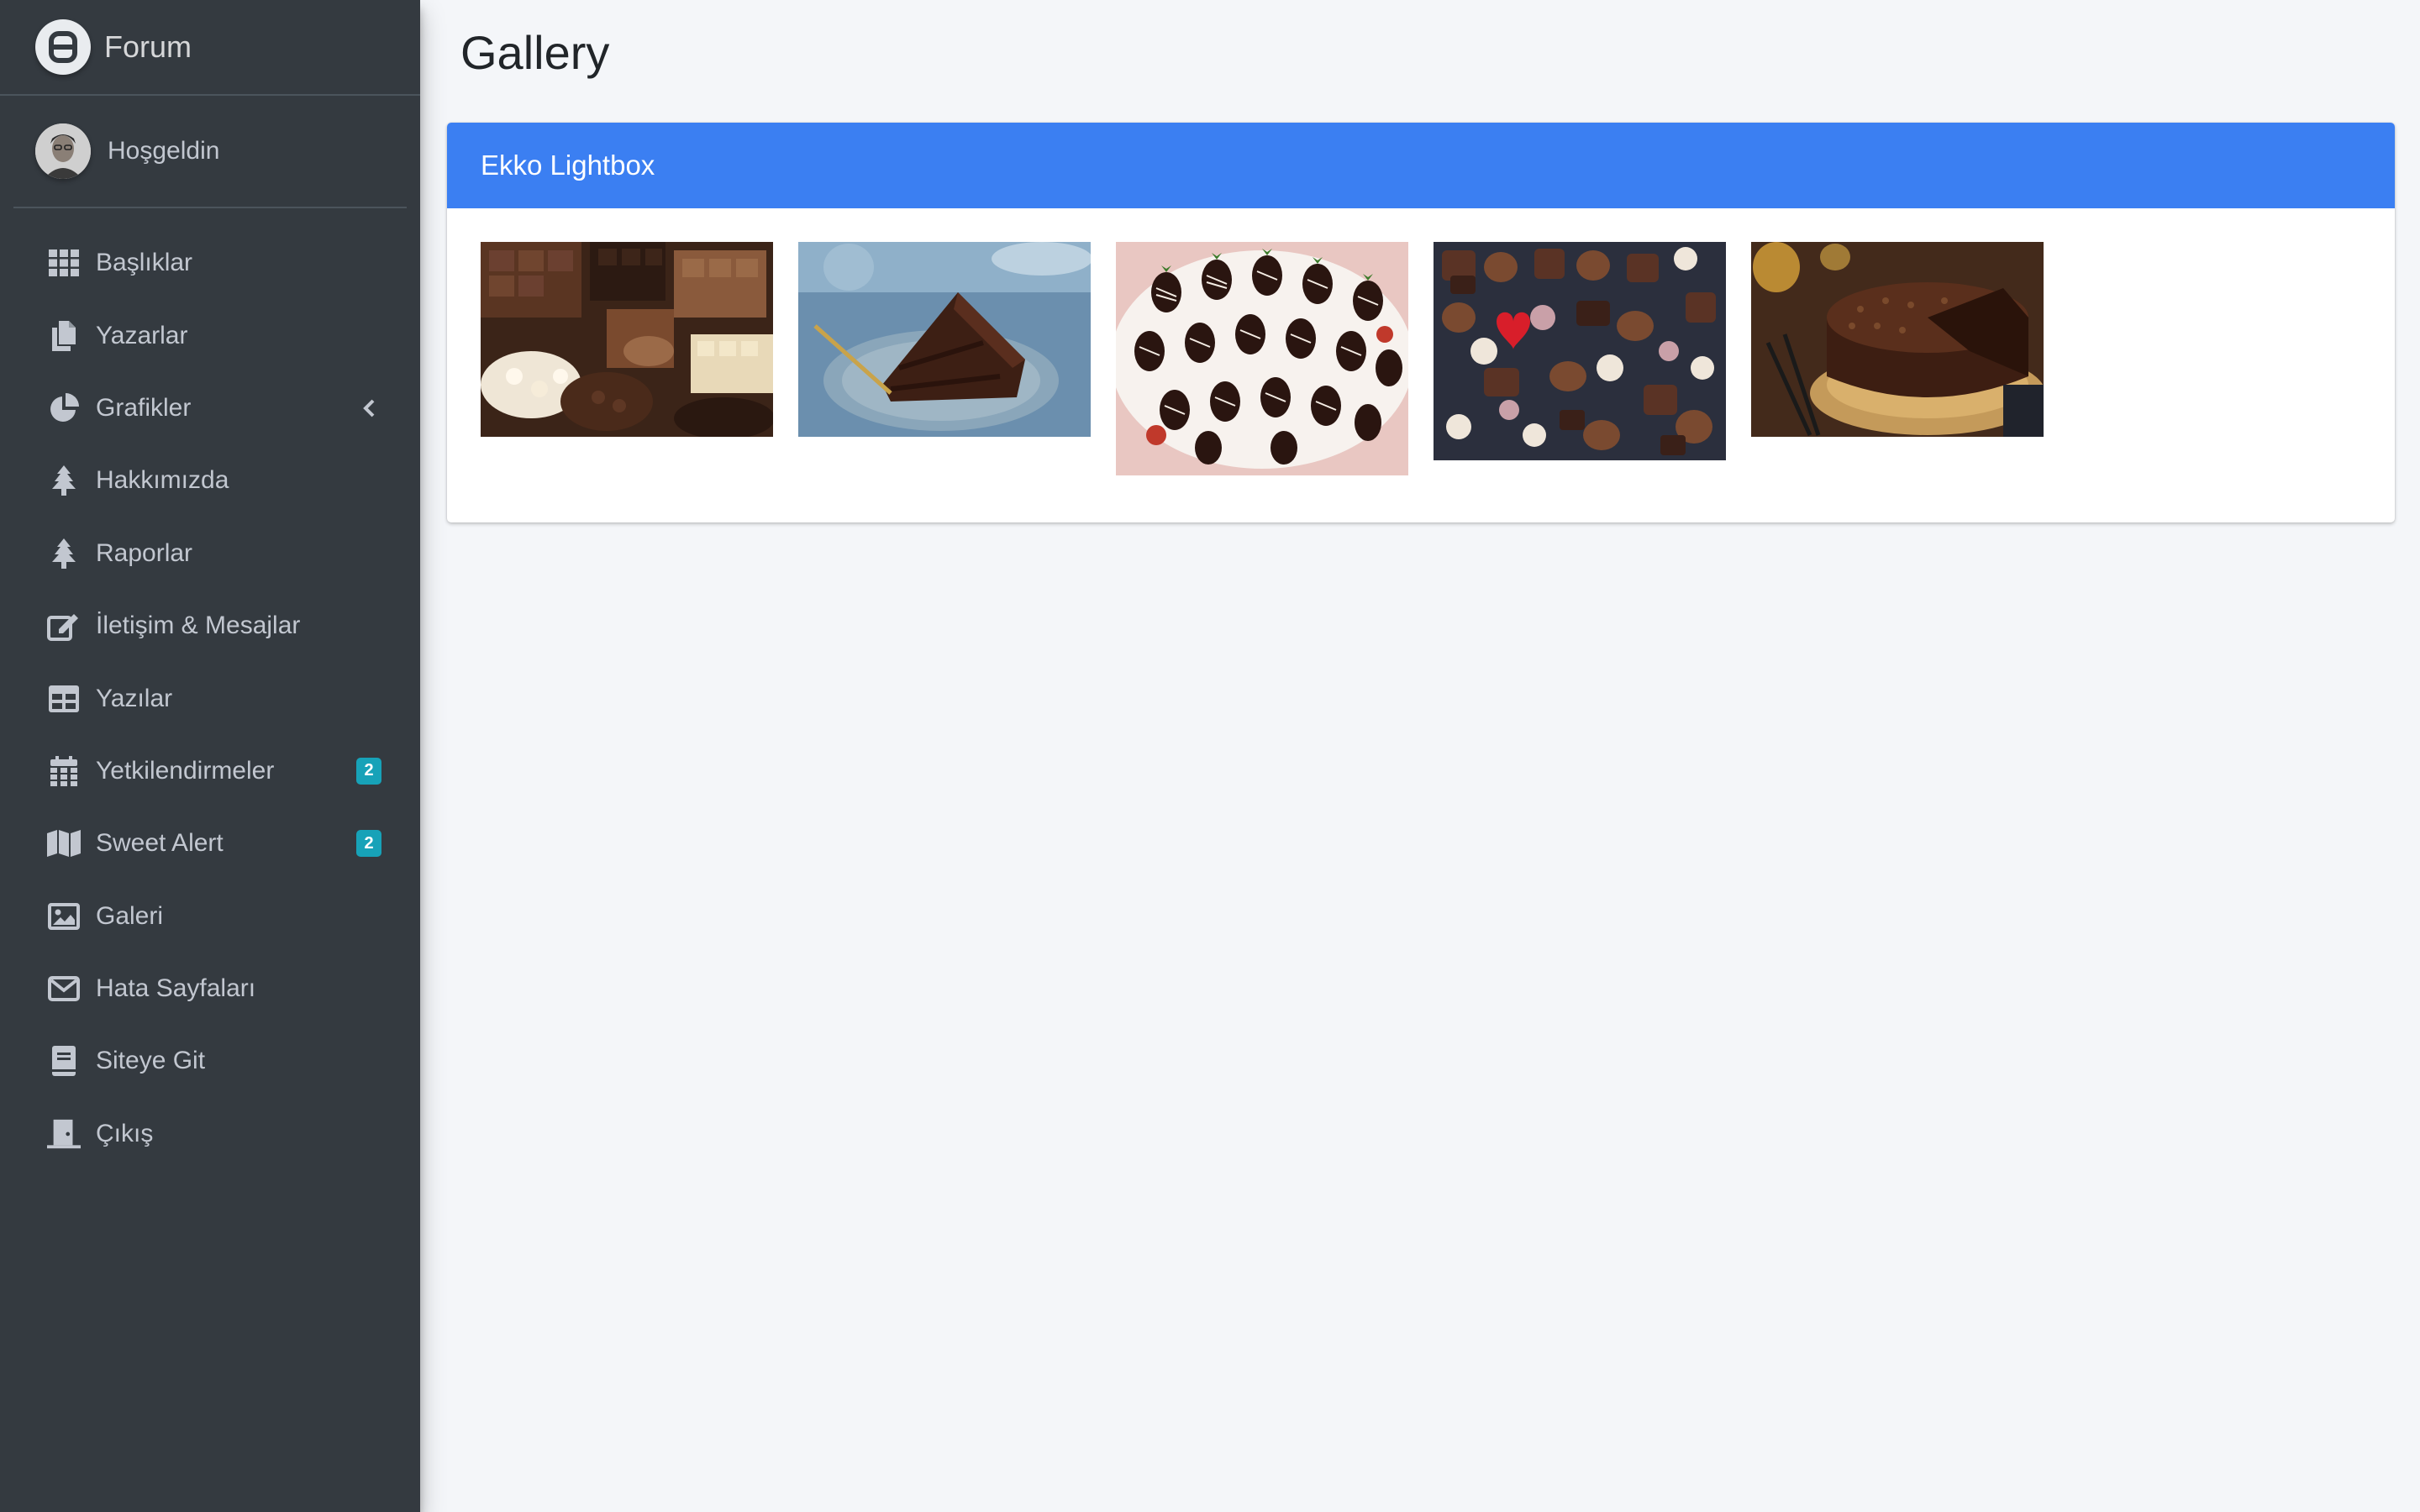  Describe the element at coordinates (125, 1133) in the screenshot. I see `sidebar-item-label: Çıkış` at that location.